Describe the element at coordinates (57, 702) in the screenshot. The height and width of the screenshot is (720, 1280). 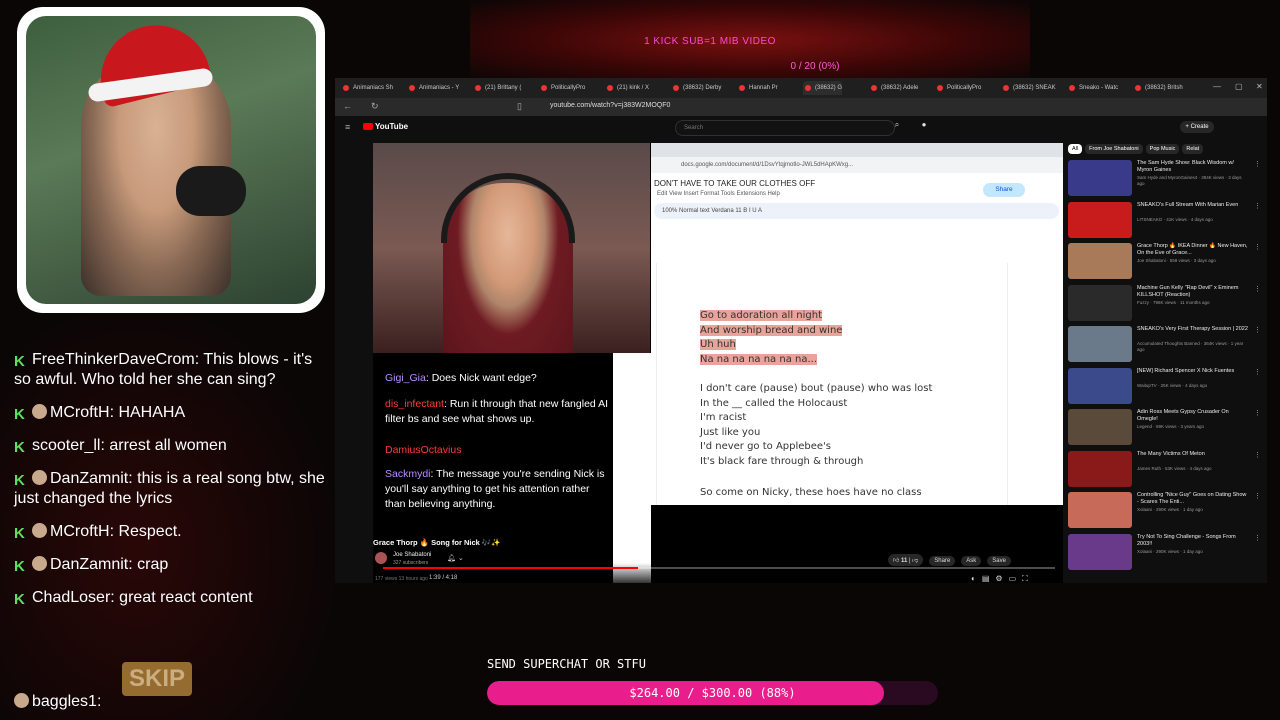
I see `chat-last-user: baggles1:` at that location.